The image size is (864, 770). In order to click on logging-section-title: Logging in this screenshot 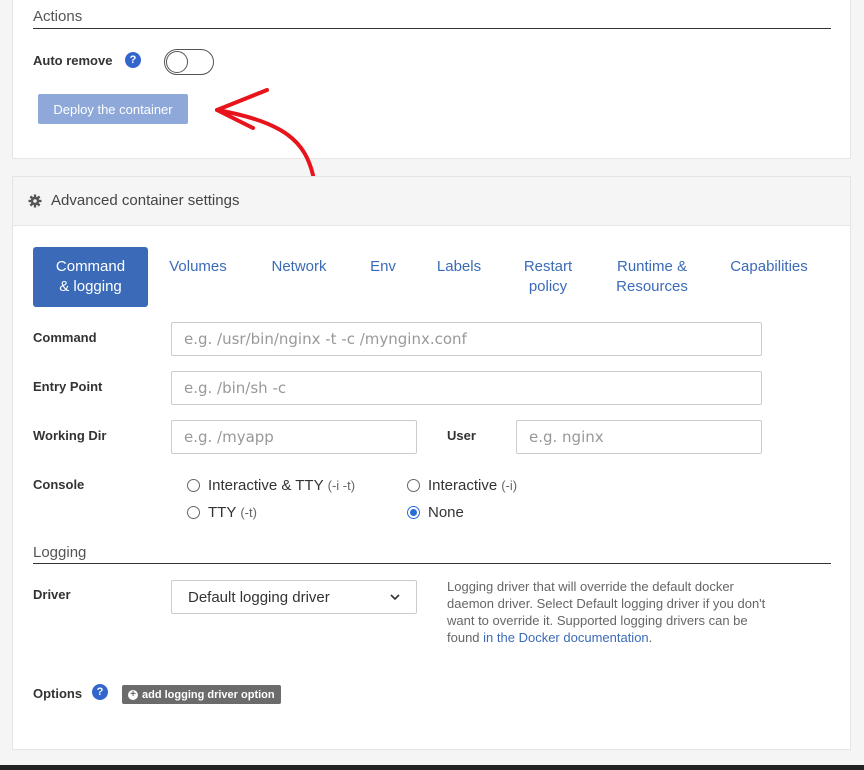, I will do `click(60, 552)`.